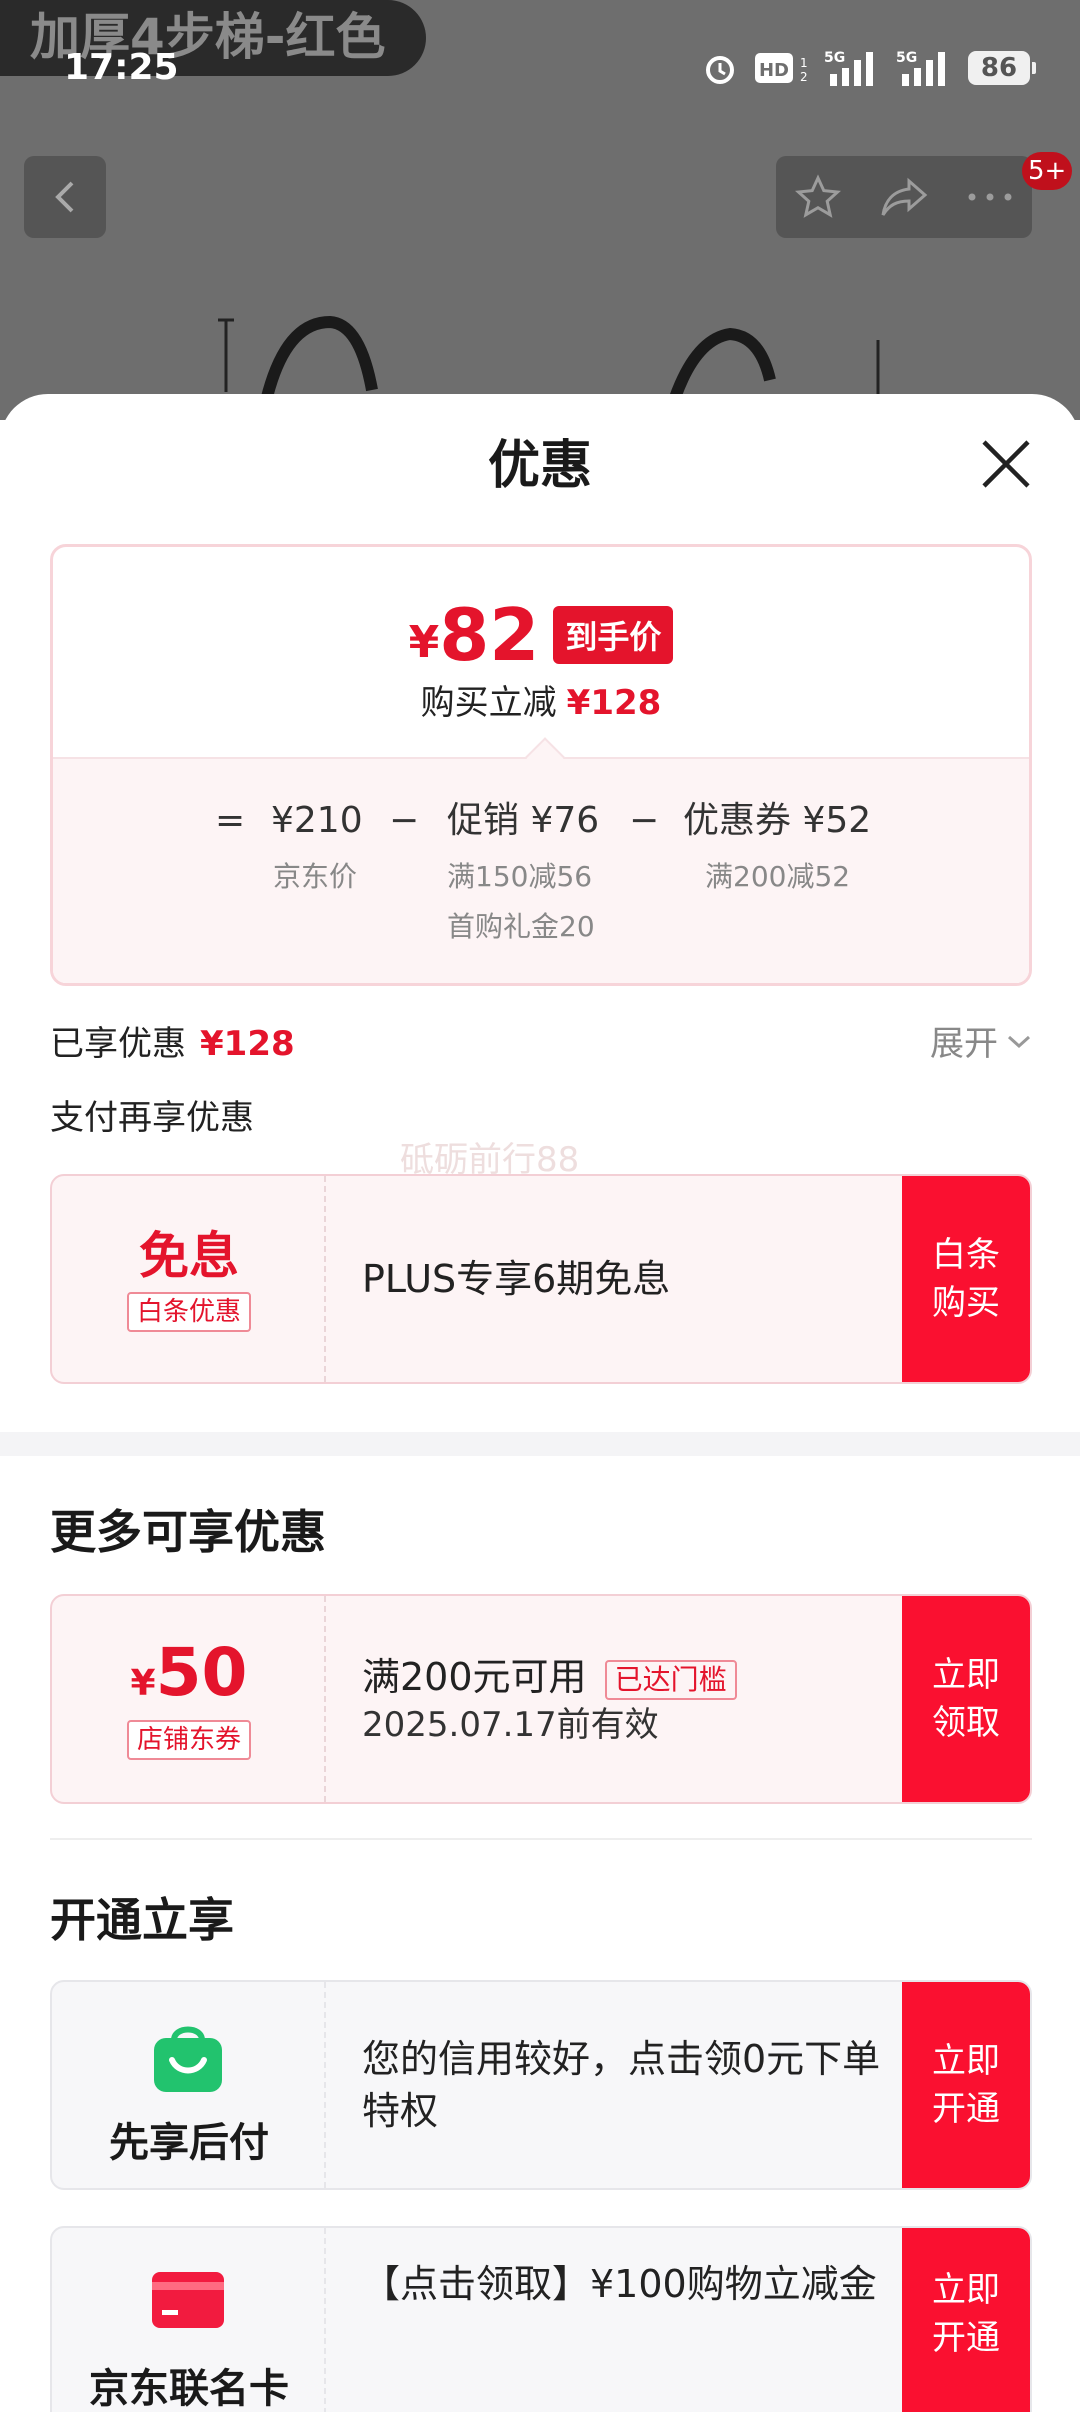 The height and width of the screenshot is (2412, 1080). Describe the element at coordinates (247, 1044) in the screenshot. I see `saved-value: ¥128` at that location.